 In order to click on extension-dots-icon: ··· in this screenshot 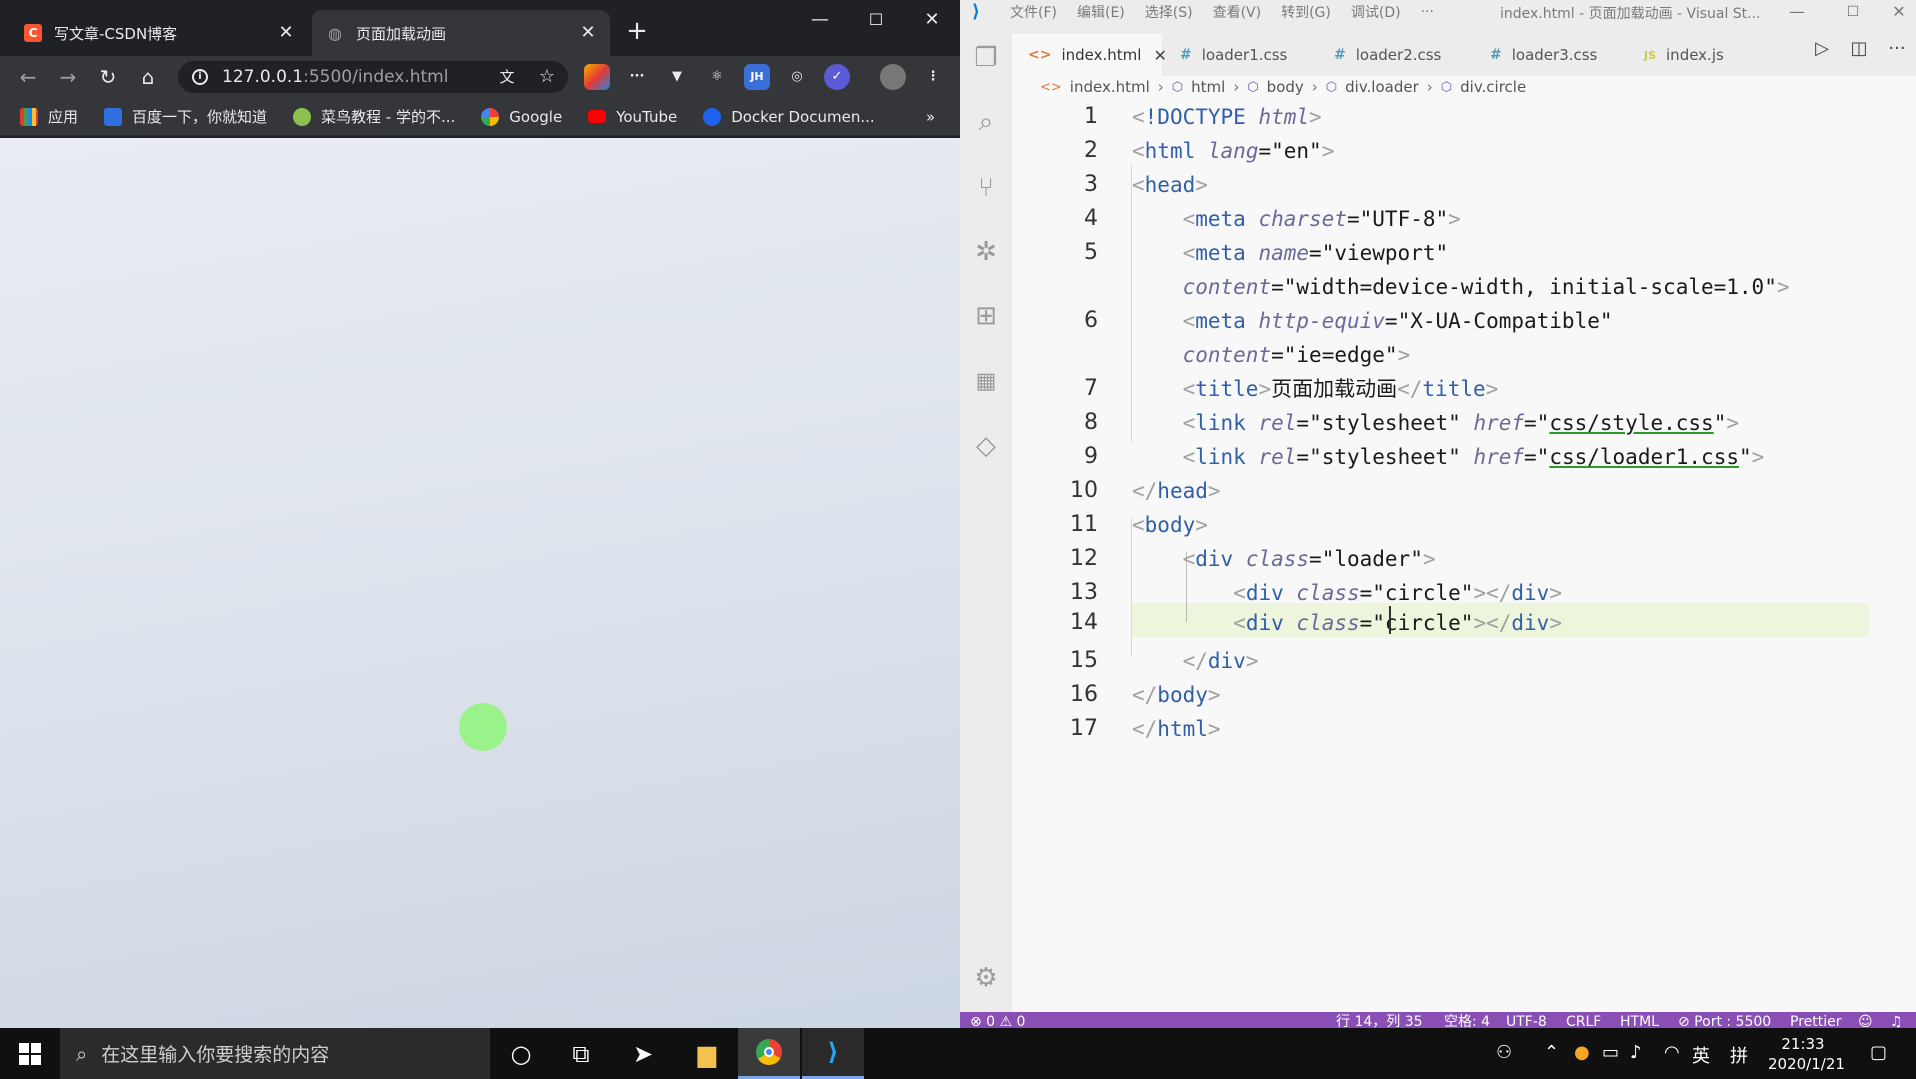, I will do `click(637, 77)`.